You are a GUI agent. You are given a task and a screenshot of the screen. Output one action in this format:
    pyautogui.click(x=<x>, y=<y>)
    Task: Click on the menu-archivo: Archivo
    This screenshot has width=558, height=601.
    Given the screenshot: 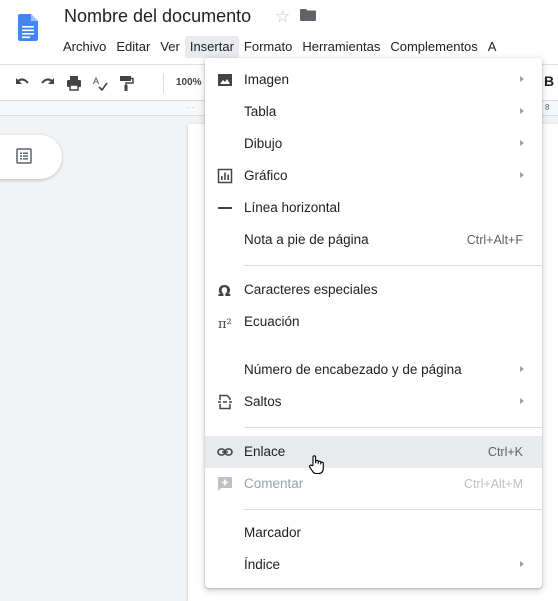 What is the action you would take?
    pyautogui.click(x=84, y=47)
    